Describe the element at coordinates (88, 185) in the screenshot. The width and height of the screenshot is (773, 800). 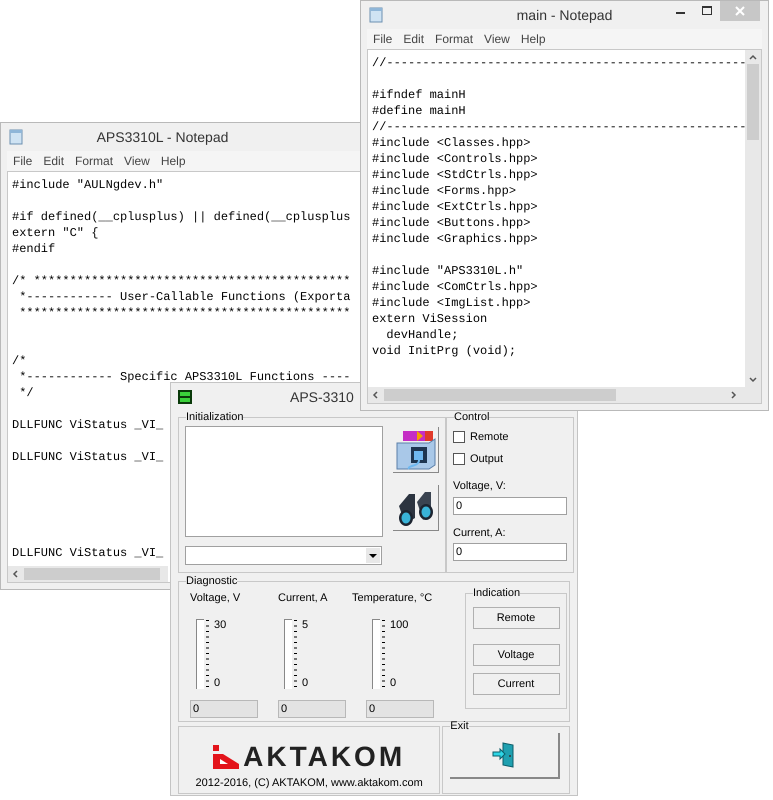
I see `code-line: #include "AULNgdev.h"` at that location.